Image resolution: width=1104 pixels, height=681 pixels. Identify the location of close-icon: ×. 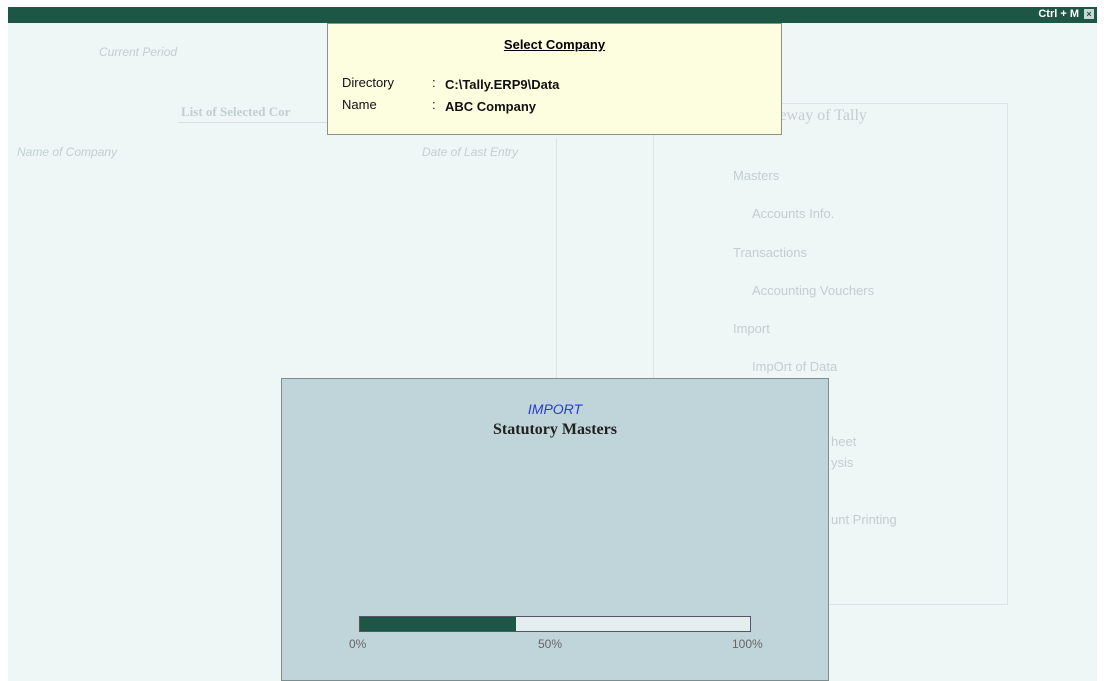
(1089, 14).